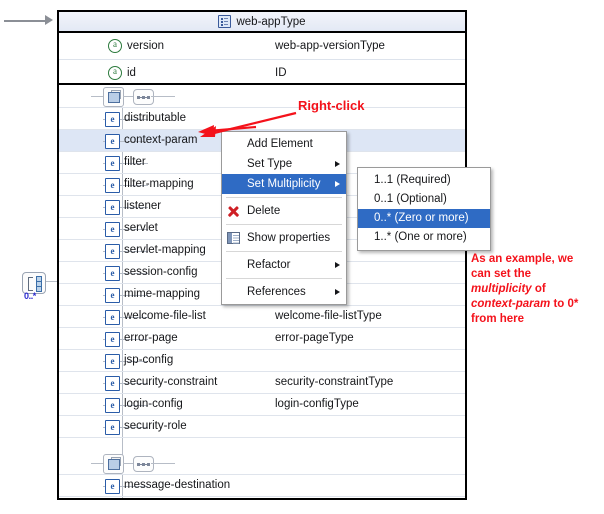 The height and width of the screenshot is (514, 604). I want to click on note-line-2: can set the, so click(501, 274).